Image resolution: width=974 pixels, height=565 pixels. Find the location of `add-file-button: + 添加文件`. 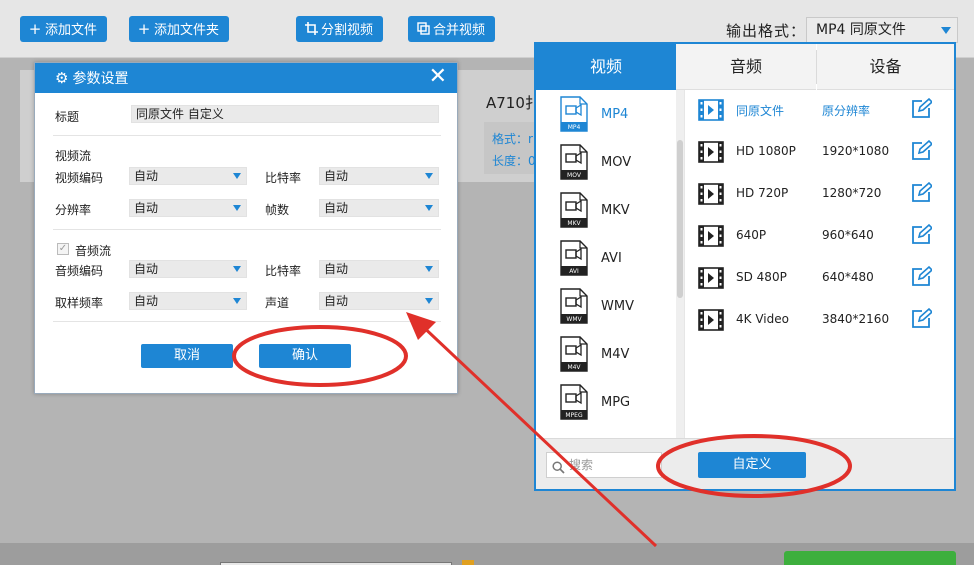

add-file-button: + 添加文件 is located at coordinates (64, 29).